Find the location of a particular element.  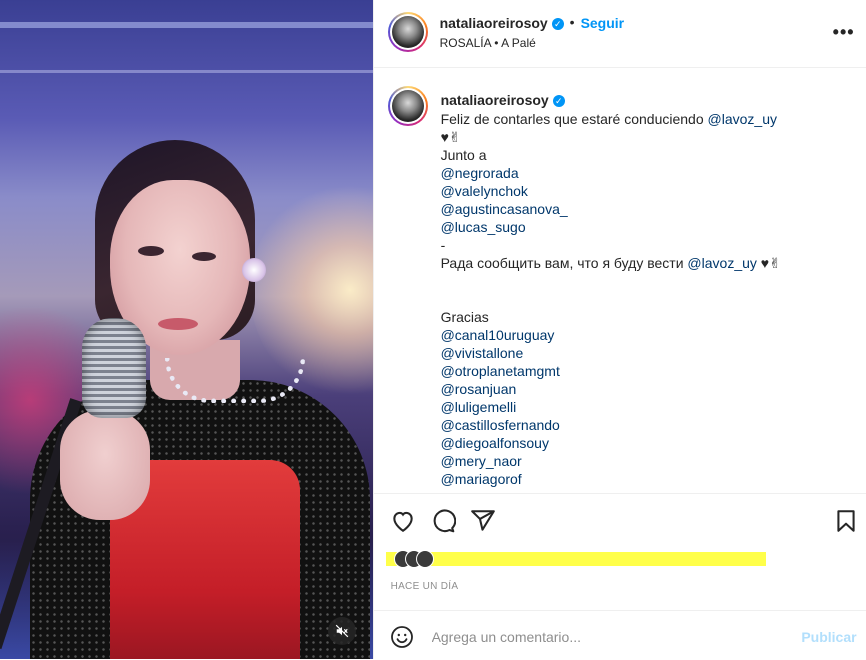

publish-button: Publicar is located at coordinates (828, 637).